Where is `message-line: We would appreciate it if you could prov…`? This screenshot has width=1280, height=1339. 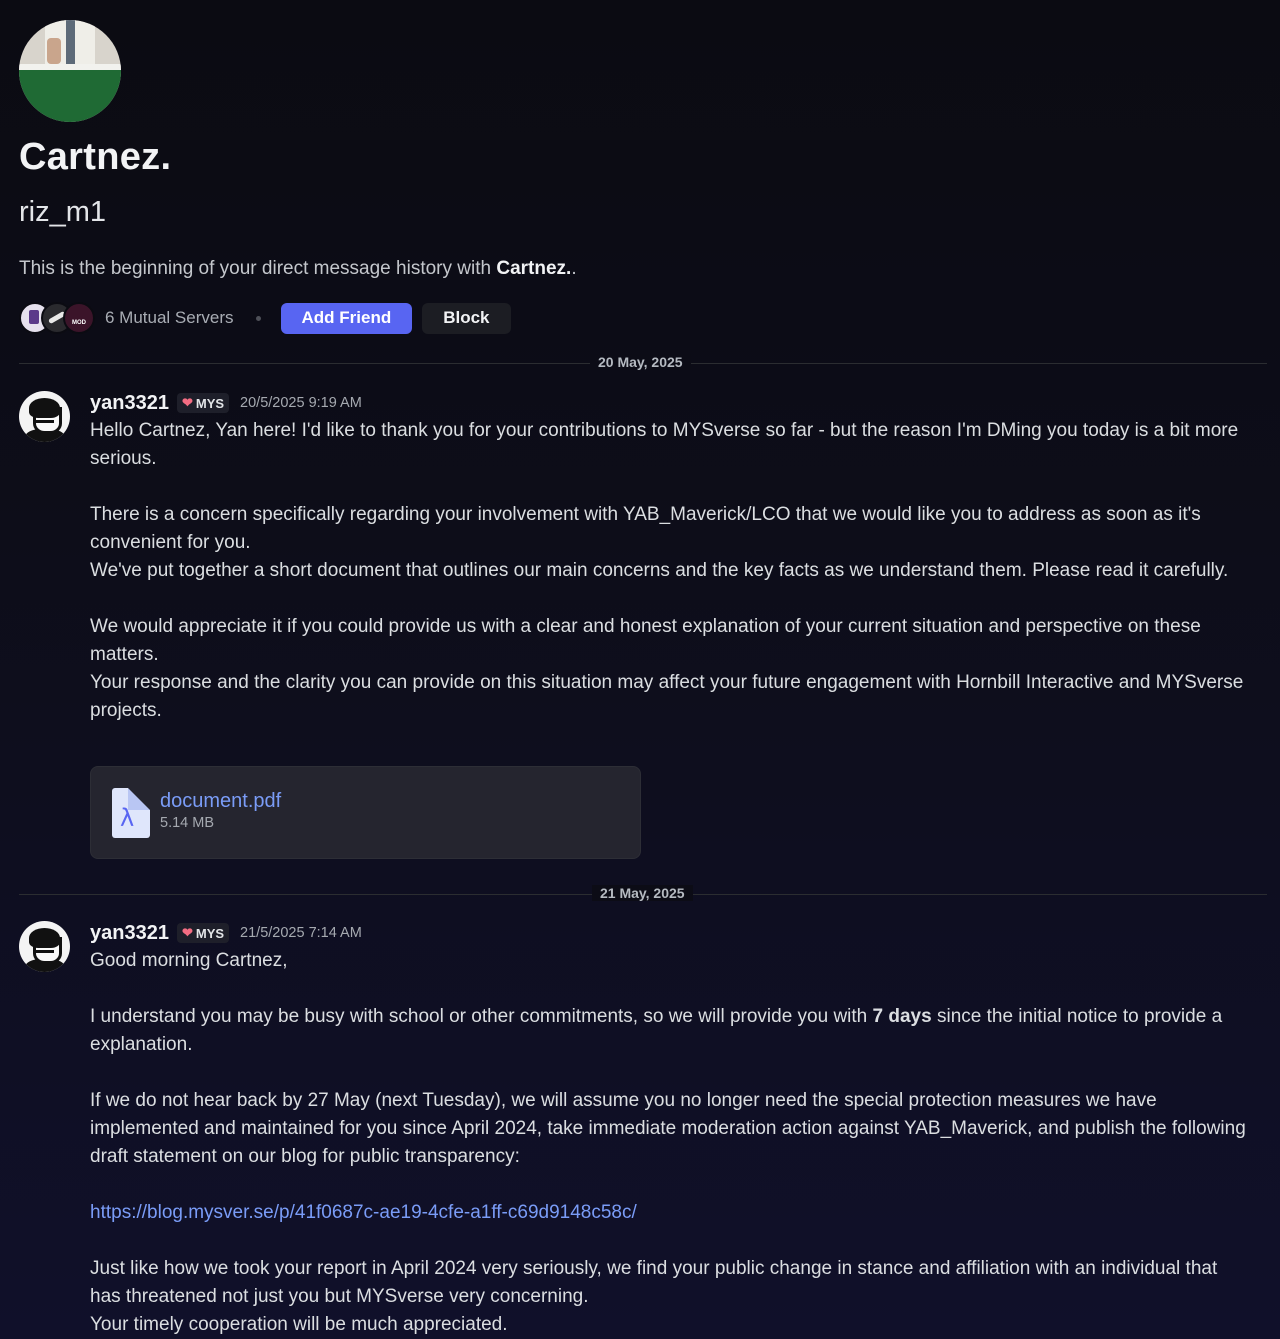 message-line: We would appreciate it if you could prov… is located at coordinates (645, 640).